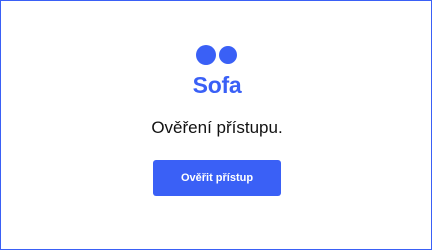  What do you see at coordinates (217, 127) in the screenshot?
I see `verification-message: Ověření přístupu.` at bounding box center [217, 127].